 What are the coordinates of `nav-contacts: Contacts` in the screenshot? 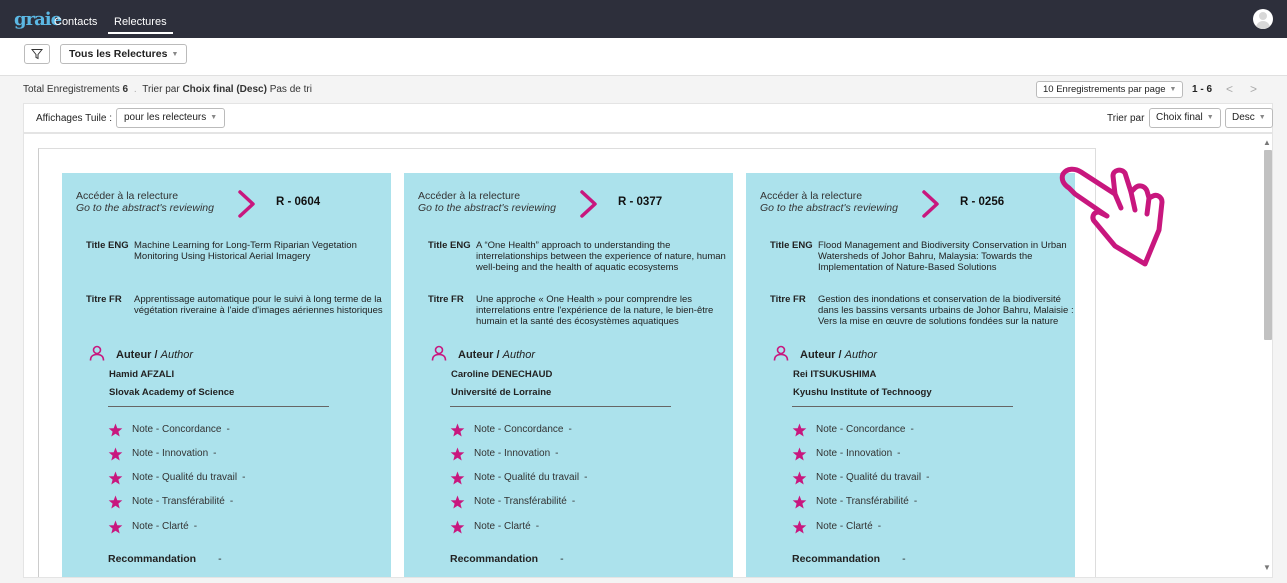 It's located at (75, 19).